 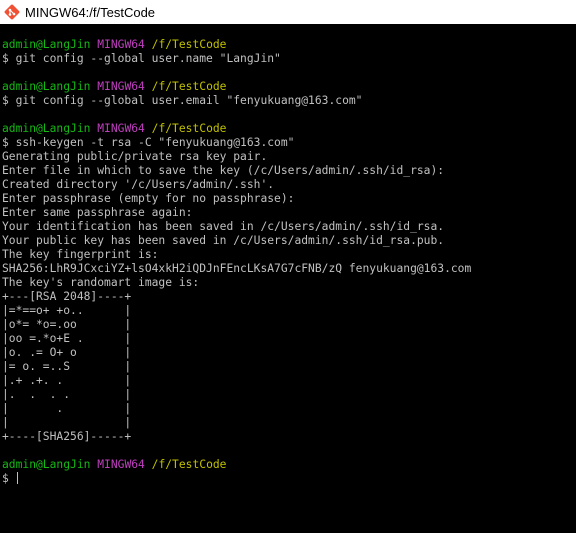 I want to click on randomart-line: |oo =.*o+E . |, so click(x=67, y=338).